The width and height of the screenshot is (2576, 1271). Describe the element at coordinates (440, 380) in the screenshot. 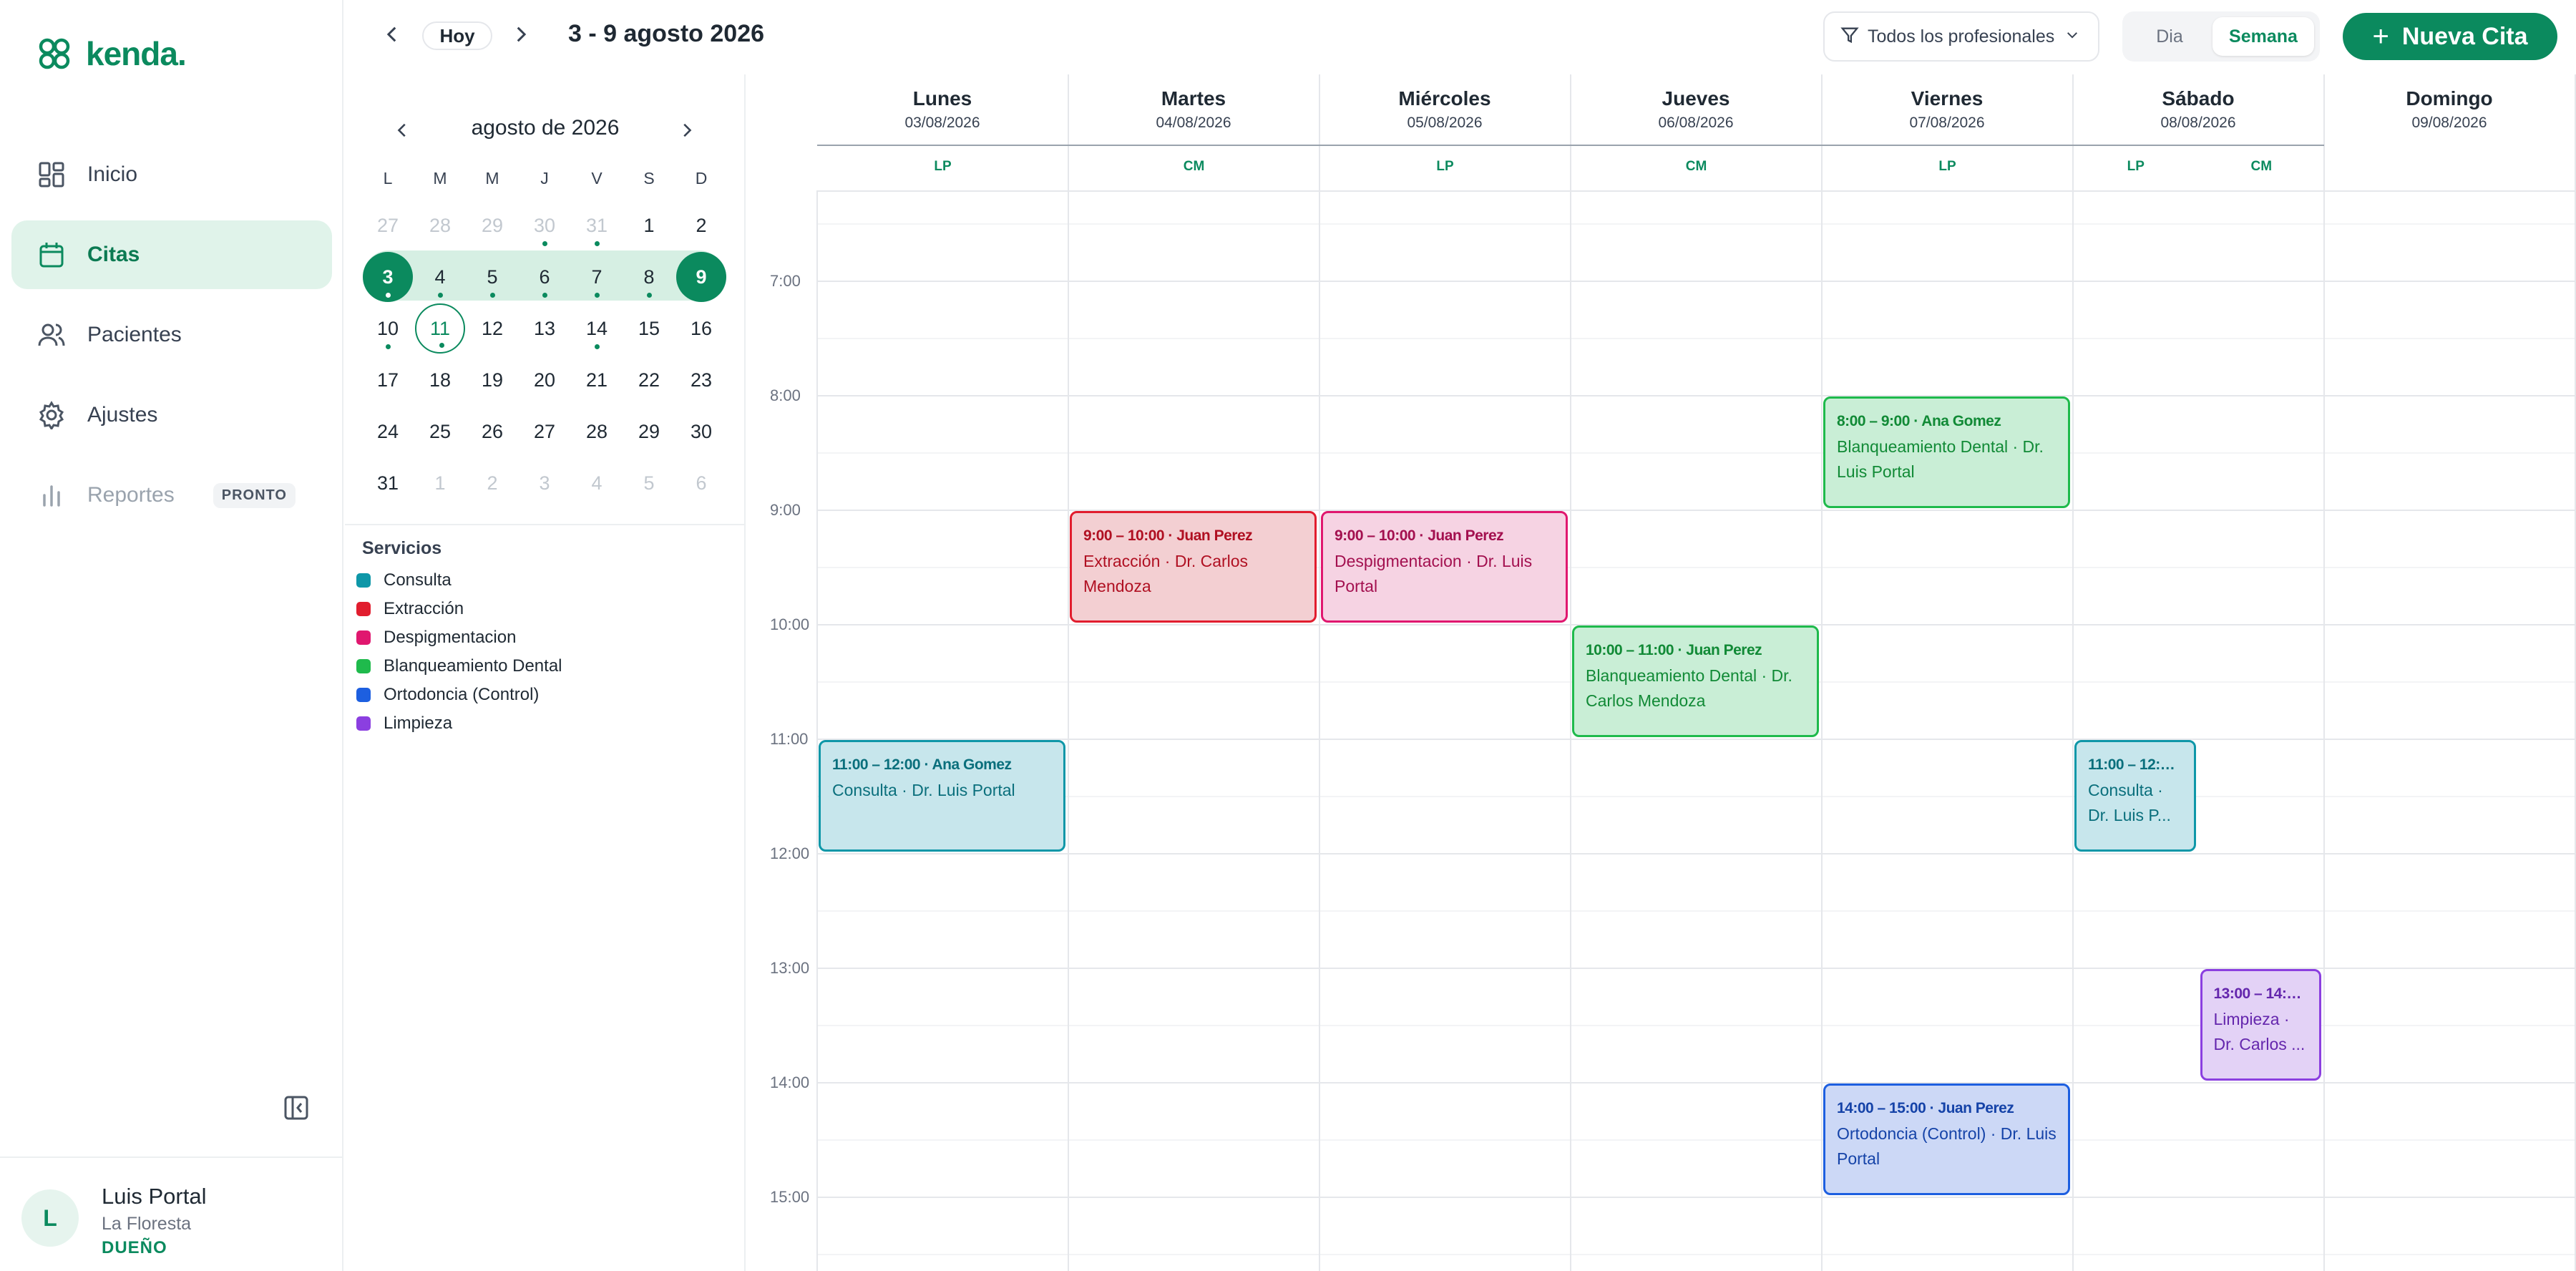

I see `calendar-day: 18` at that location.